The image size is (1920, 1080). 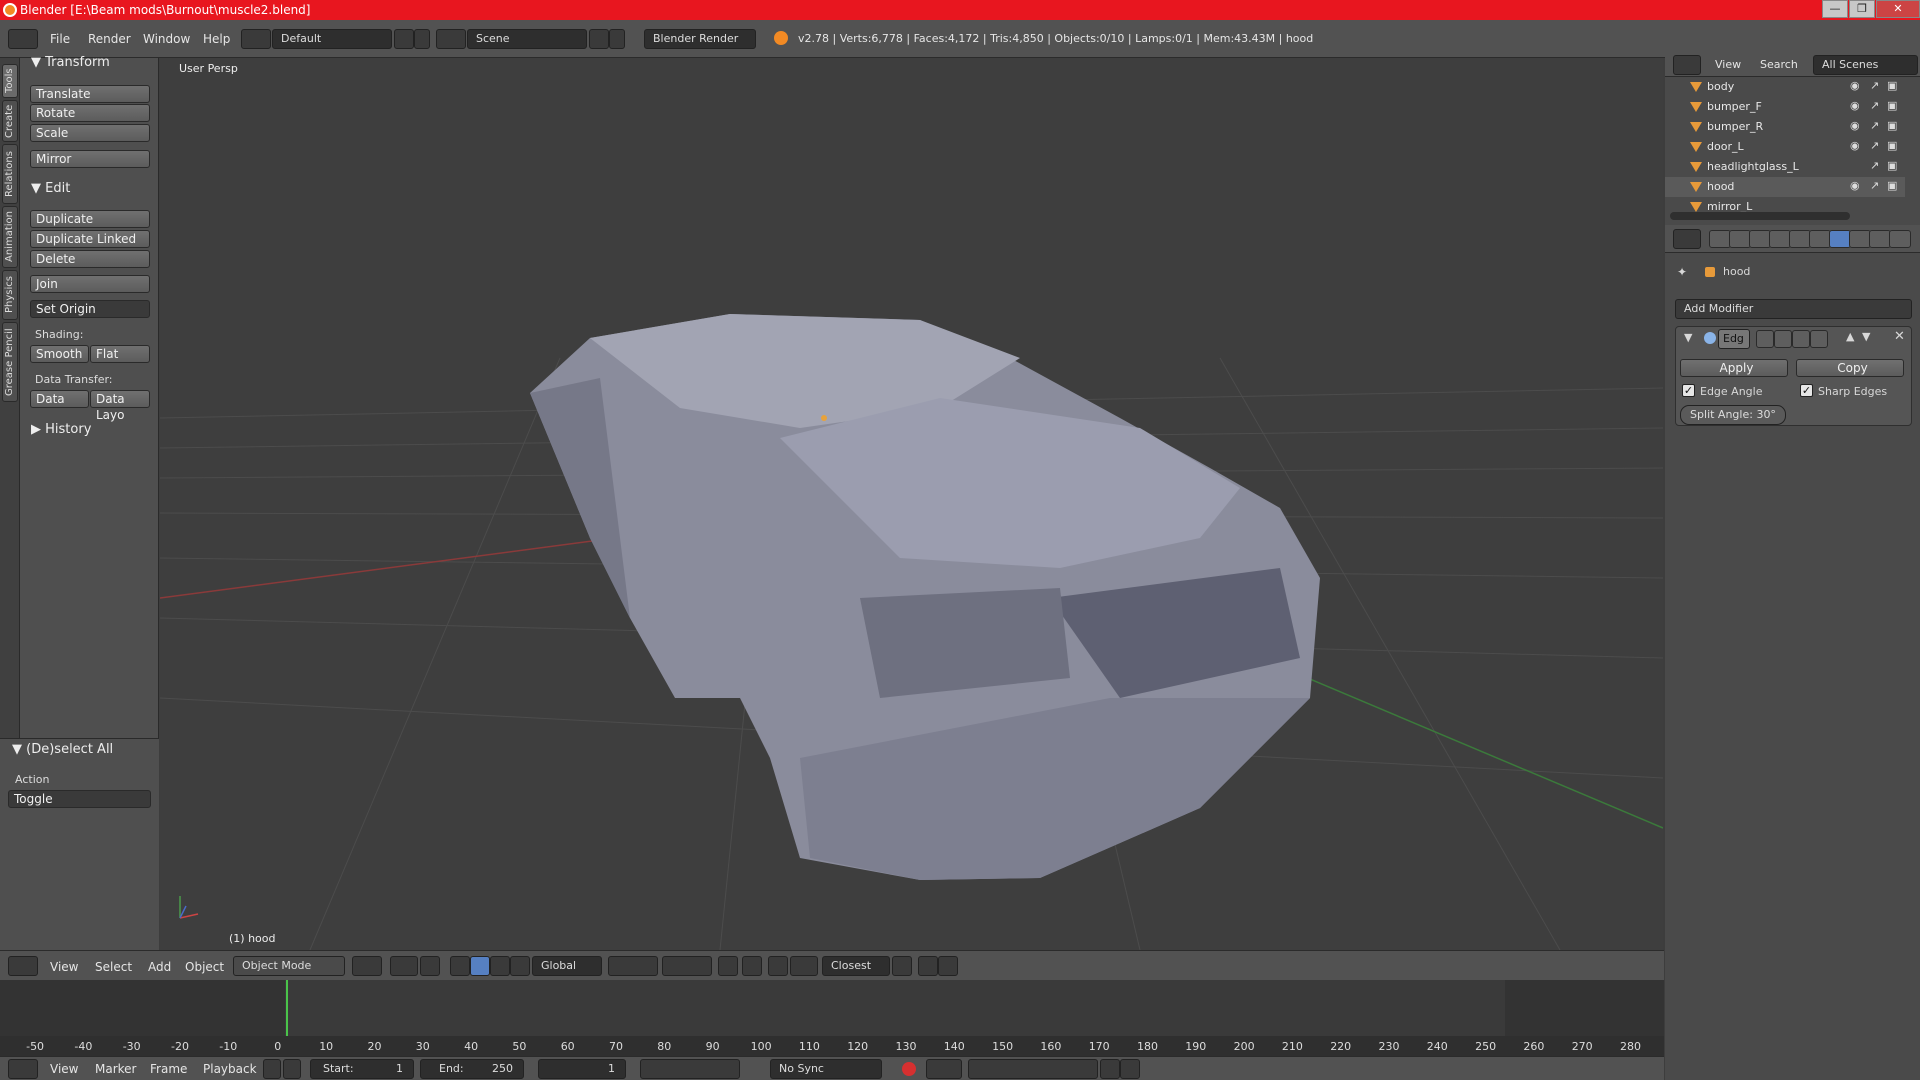 What do you see at coordinates (728, 966) in the screenshot?
I see `render-layer-icon` at bounding box center [728, 966].